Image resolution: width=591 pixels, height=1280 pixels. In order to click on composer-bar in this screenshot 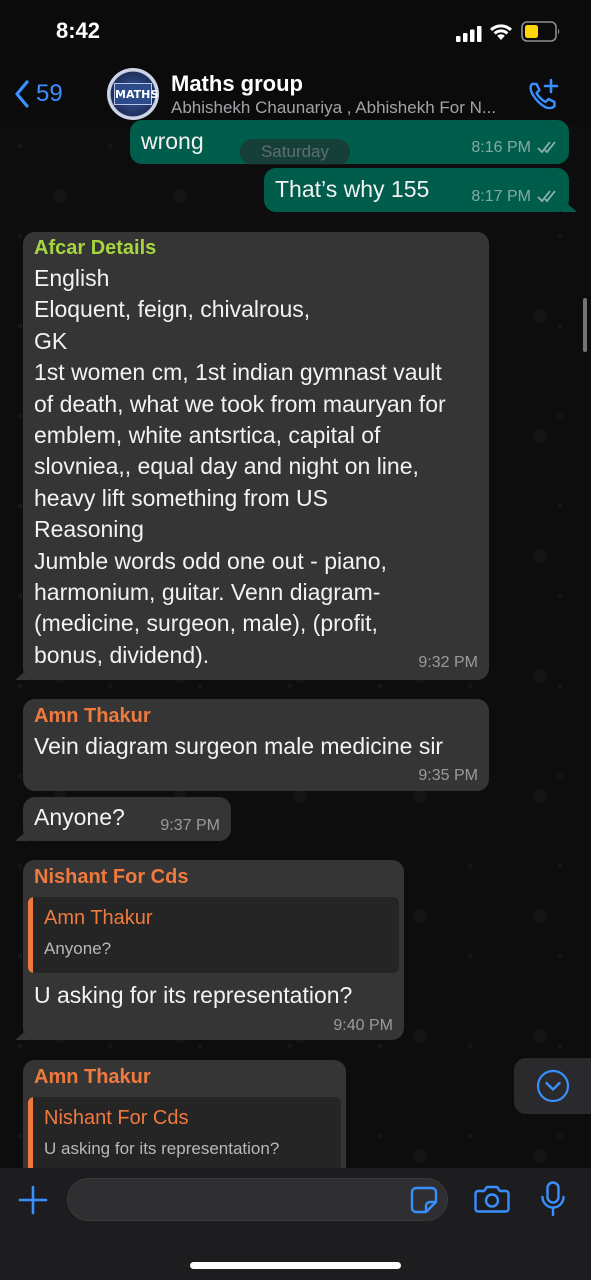, I will do `click(295, 1224)`.